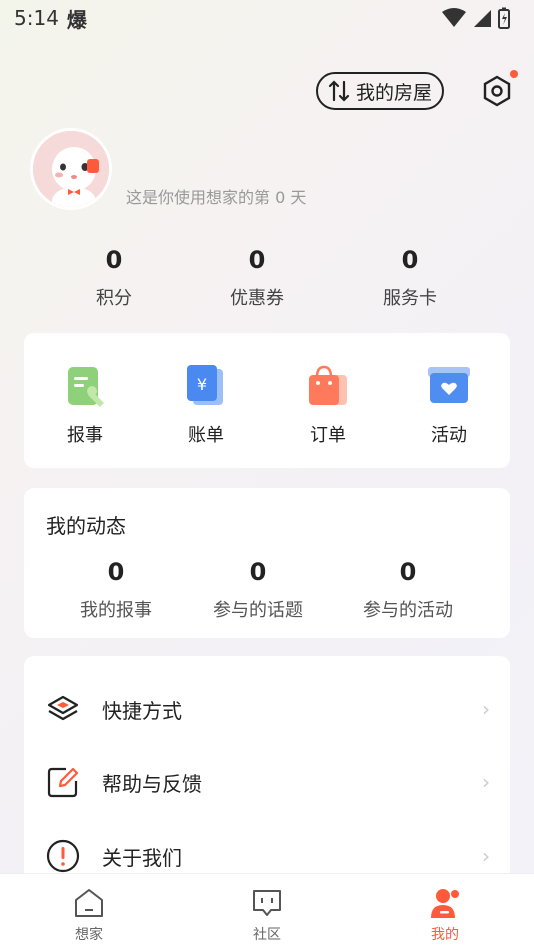 This screenshot has width=534, height=949. What do you see at coordinates (410, 260) in the screenshot?
I see `service-card-value: 0` at bounding box center [410, 260].